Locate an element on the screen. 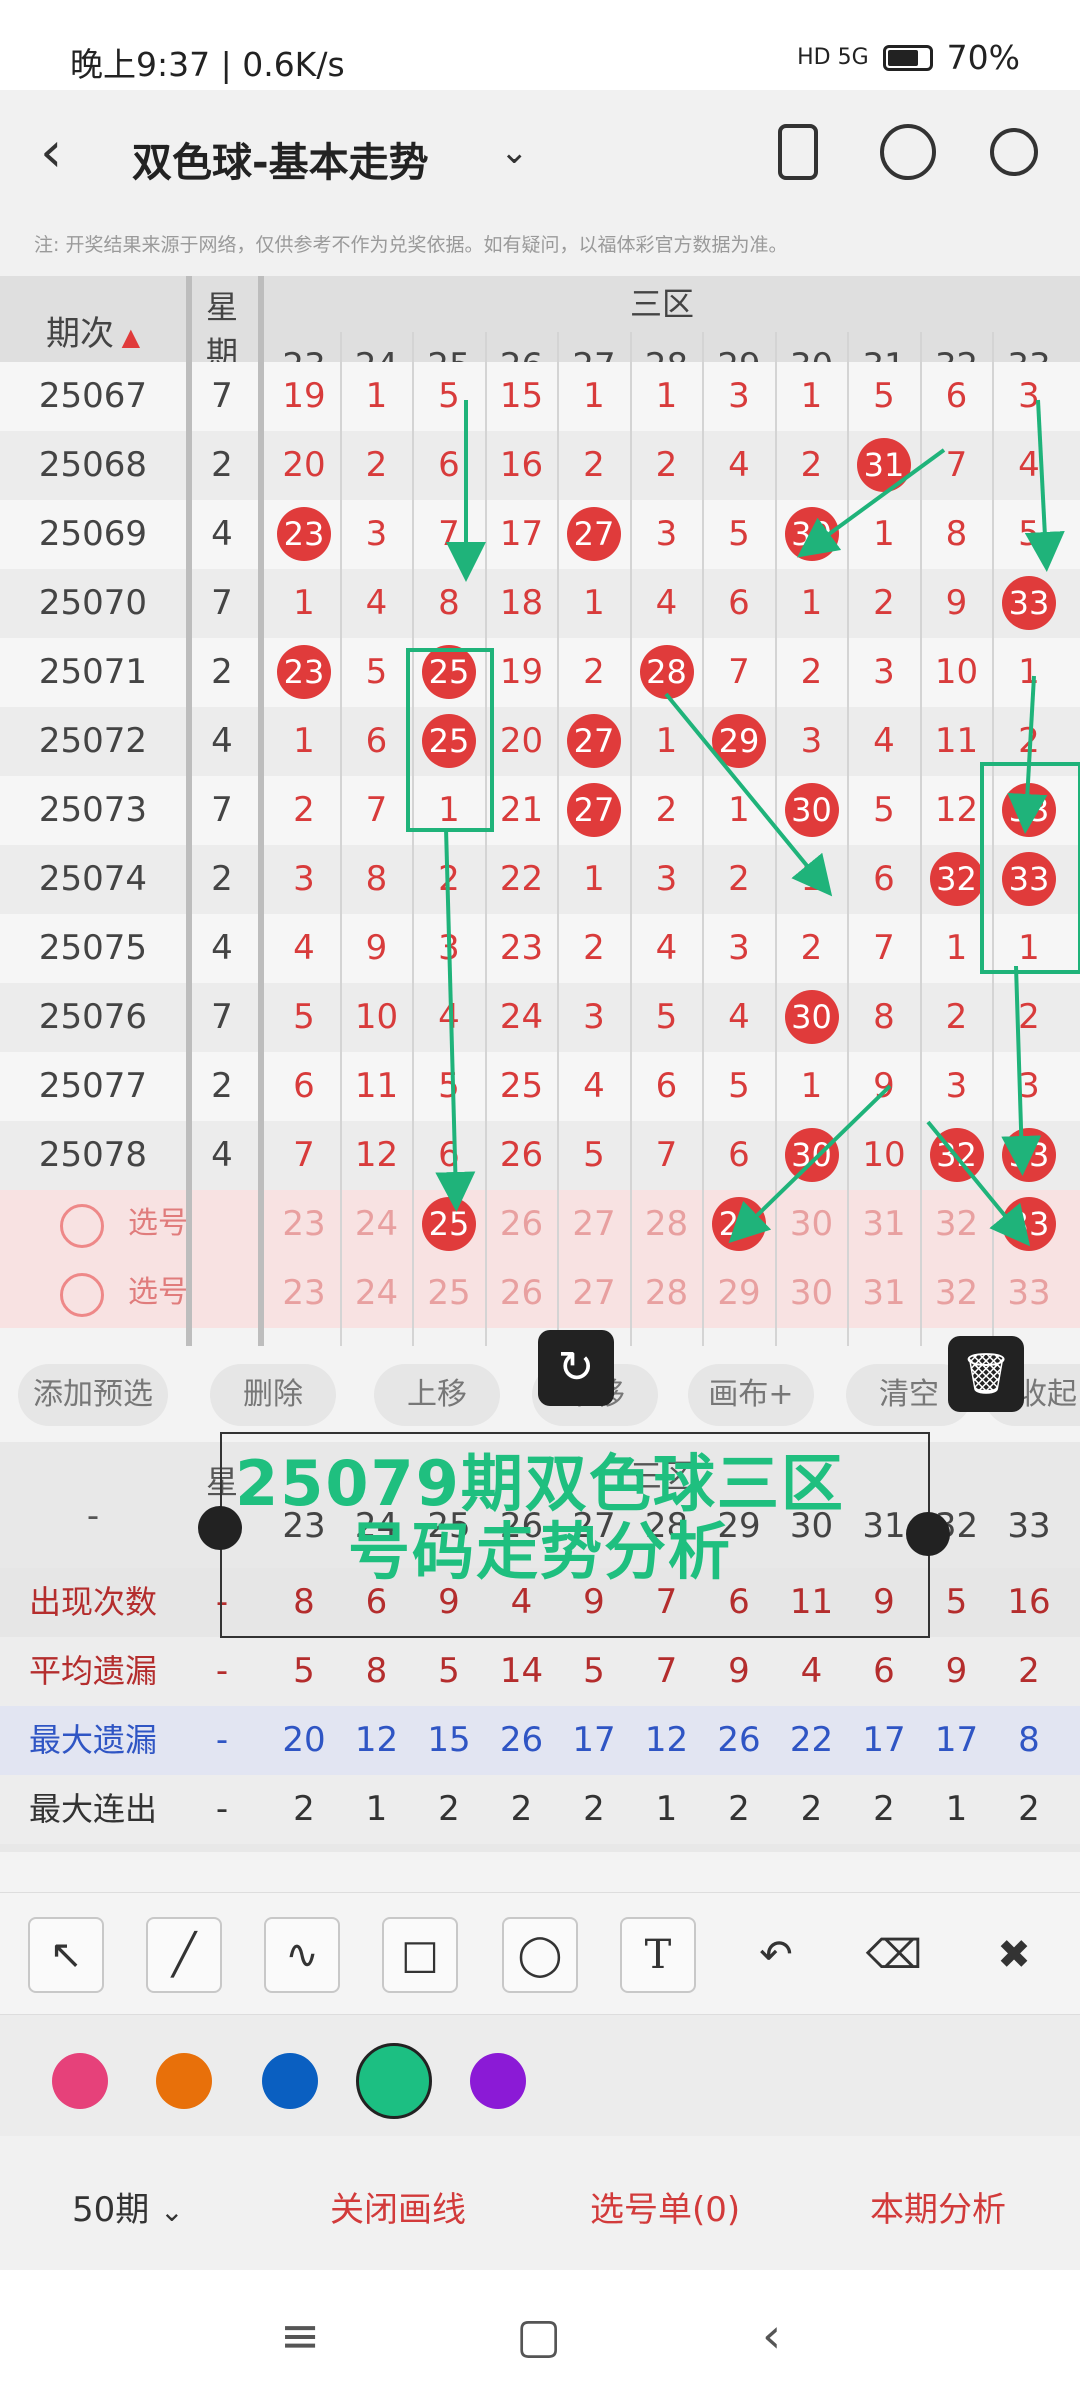  stats-value: 22 is located at coordinates (811, 1740).